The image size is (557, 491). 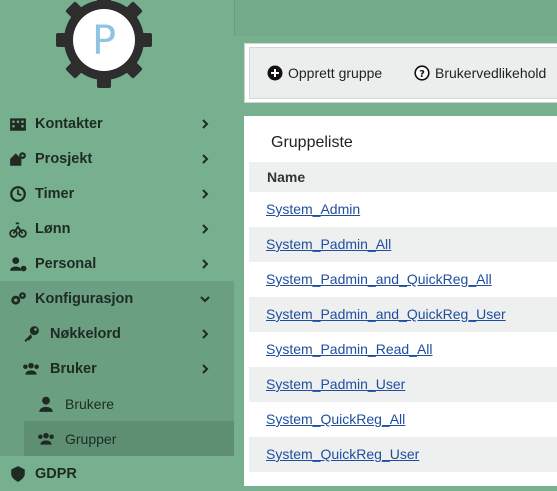 I want to click on sidebar-item-grupper: Grupper, so click(x=129, y=438).